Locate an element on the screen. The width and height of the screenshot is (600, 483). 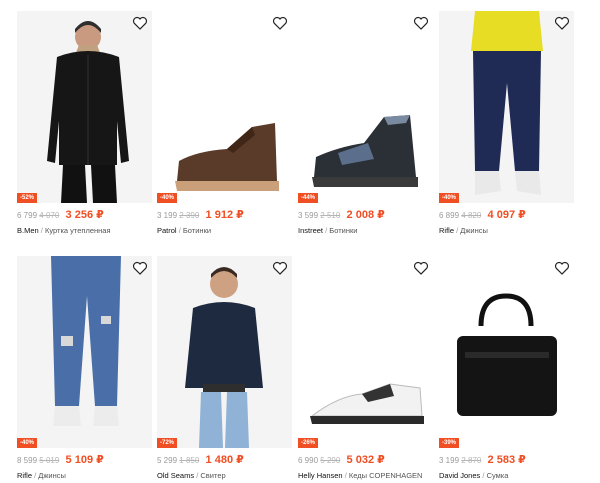
price-row: 6 799 4 070 3 256 ₽ is located at coordinates (84, 215).